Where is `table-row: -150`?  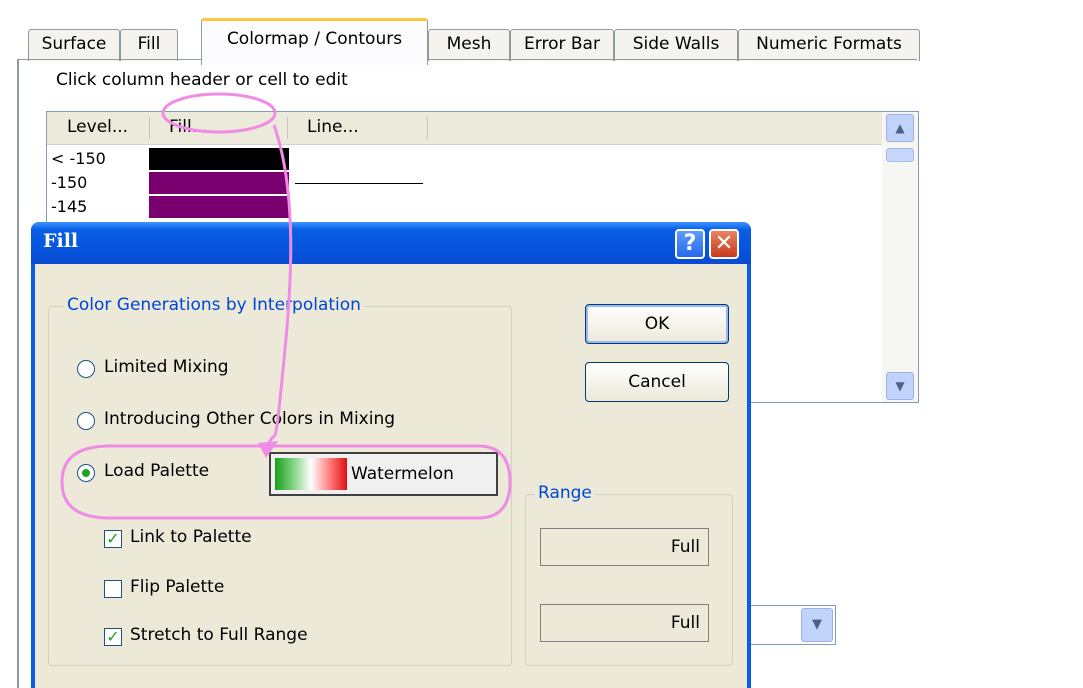
table-row: -150 is located at coordinates (464, 183).